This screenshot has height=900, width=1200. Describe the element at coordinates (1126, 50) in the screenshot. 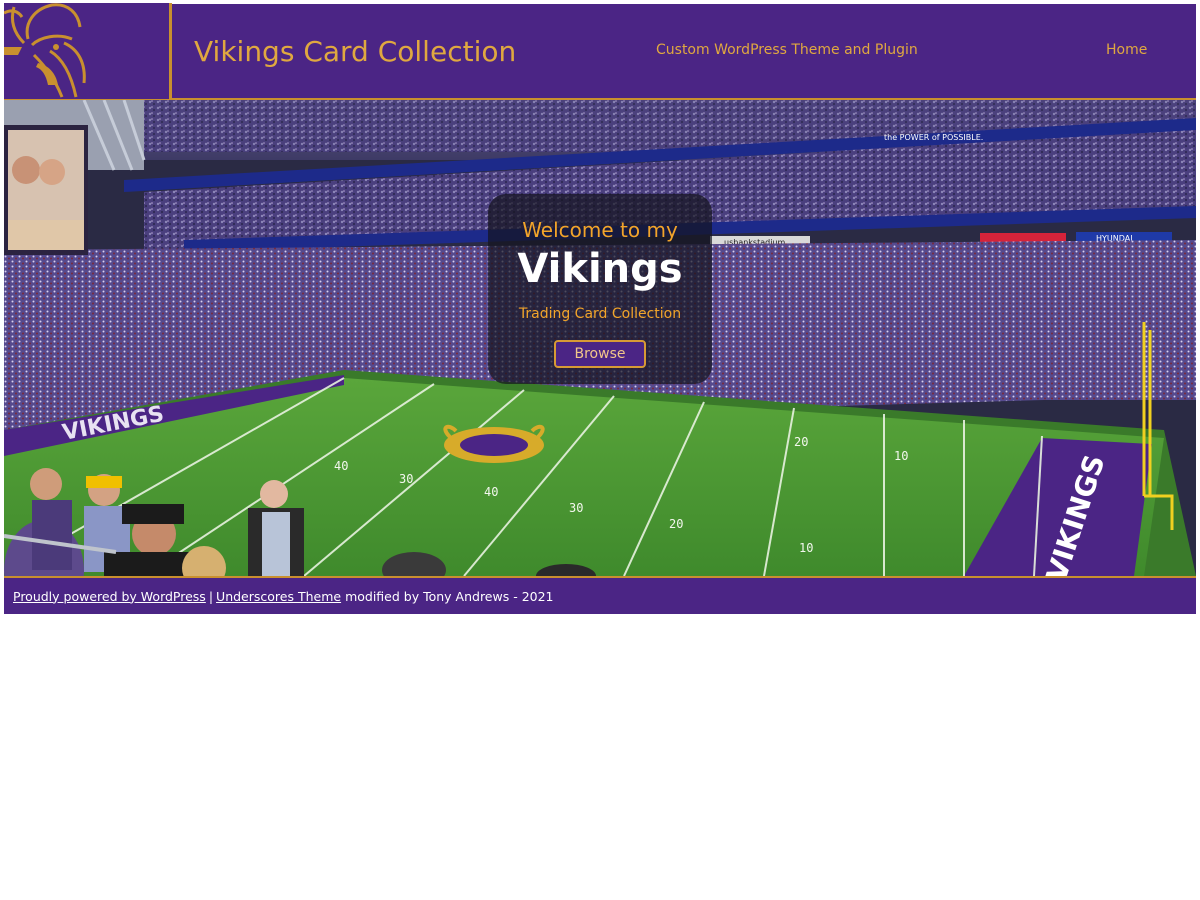

I see `nav-home-link: Home` at that location.